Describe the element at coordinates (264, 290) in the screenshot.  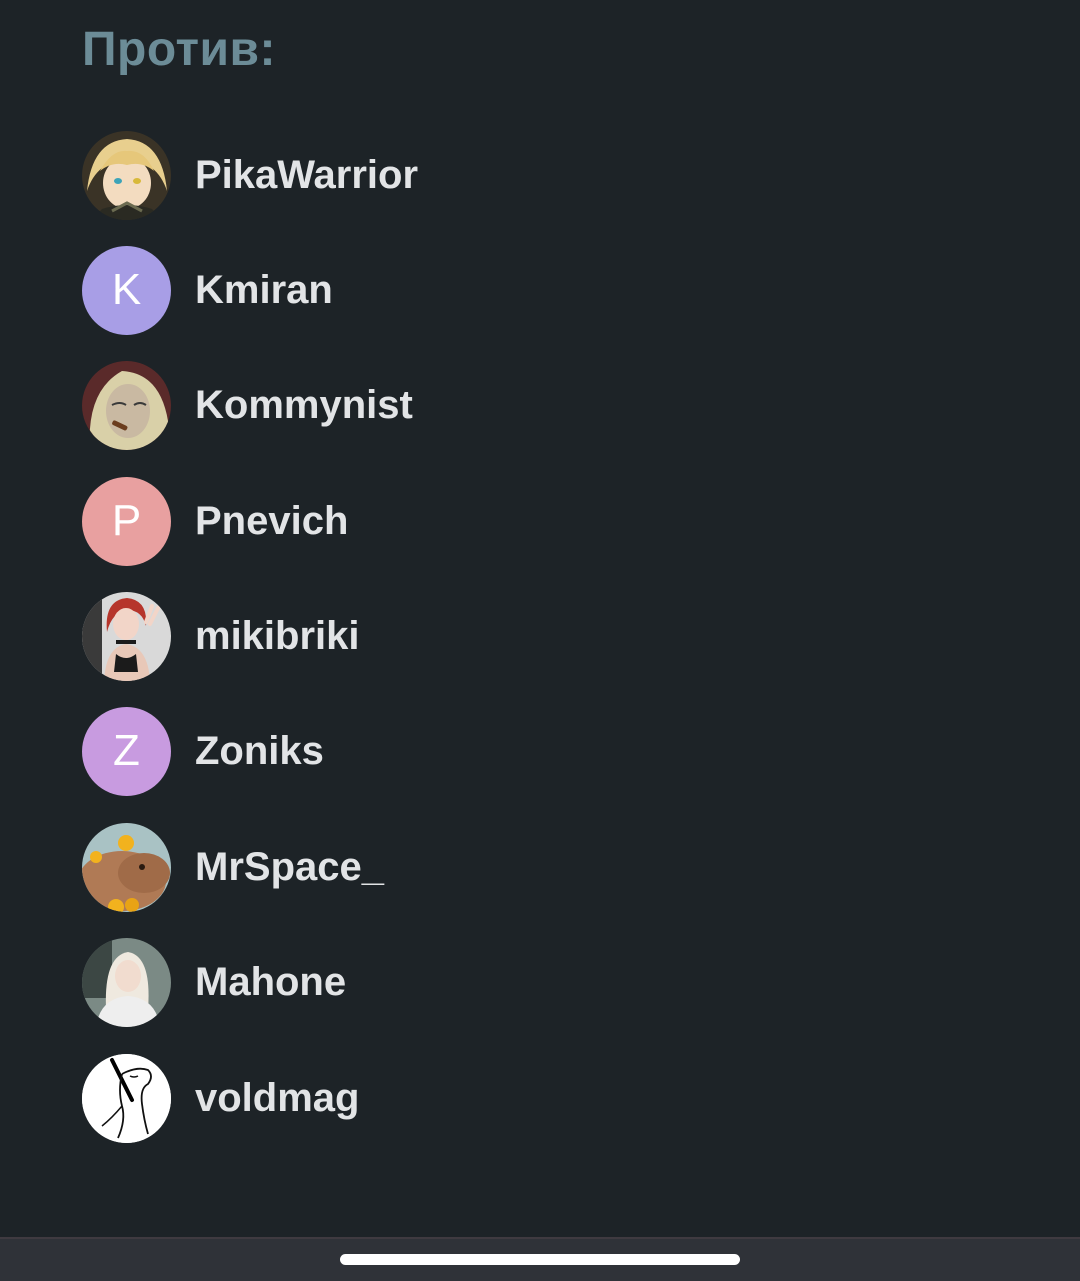
I see `voter-username: Kmiran` at that location.